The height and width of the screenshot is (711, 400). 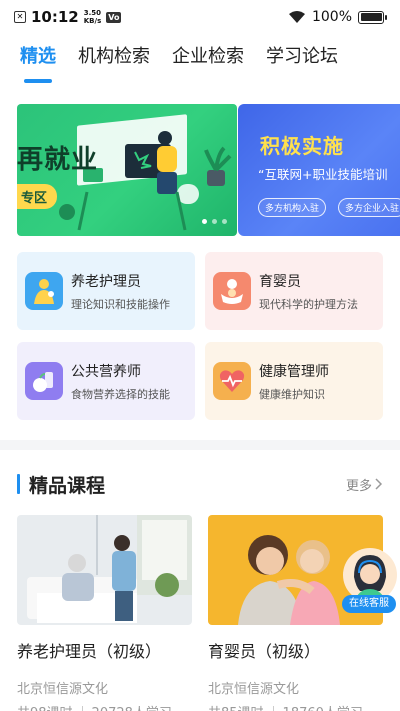 What do you see at coordinates (208, 59) in the screenshot?
I see `tab-company-search: 企业检索` at bounding box center [208, 59].